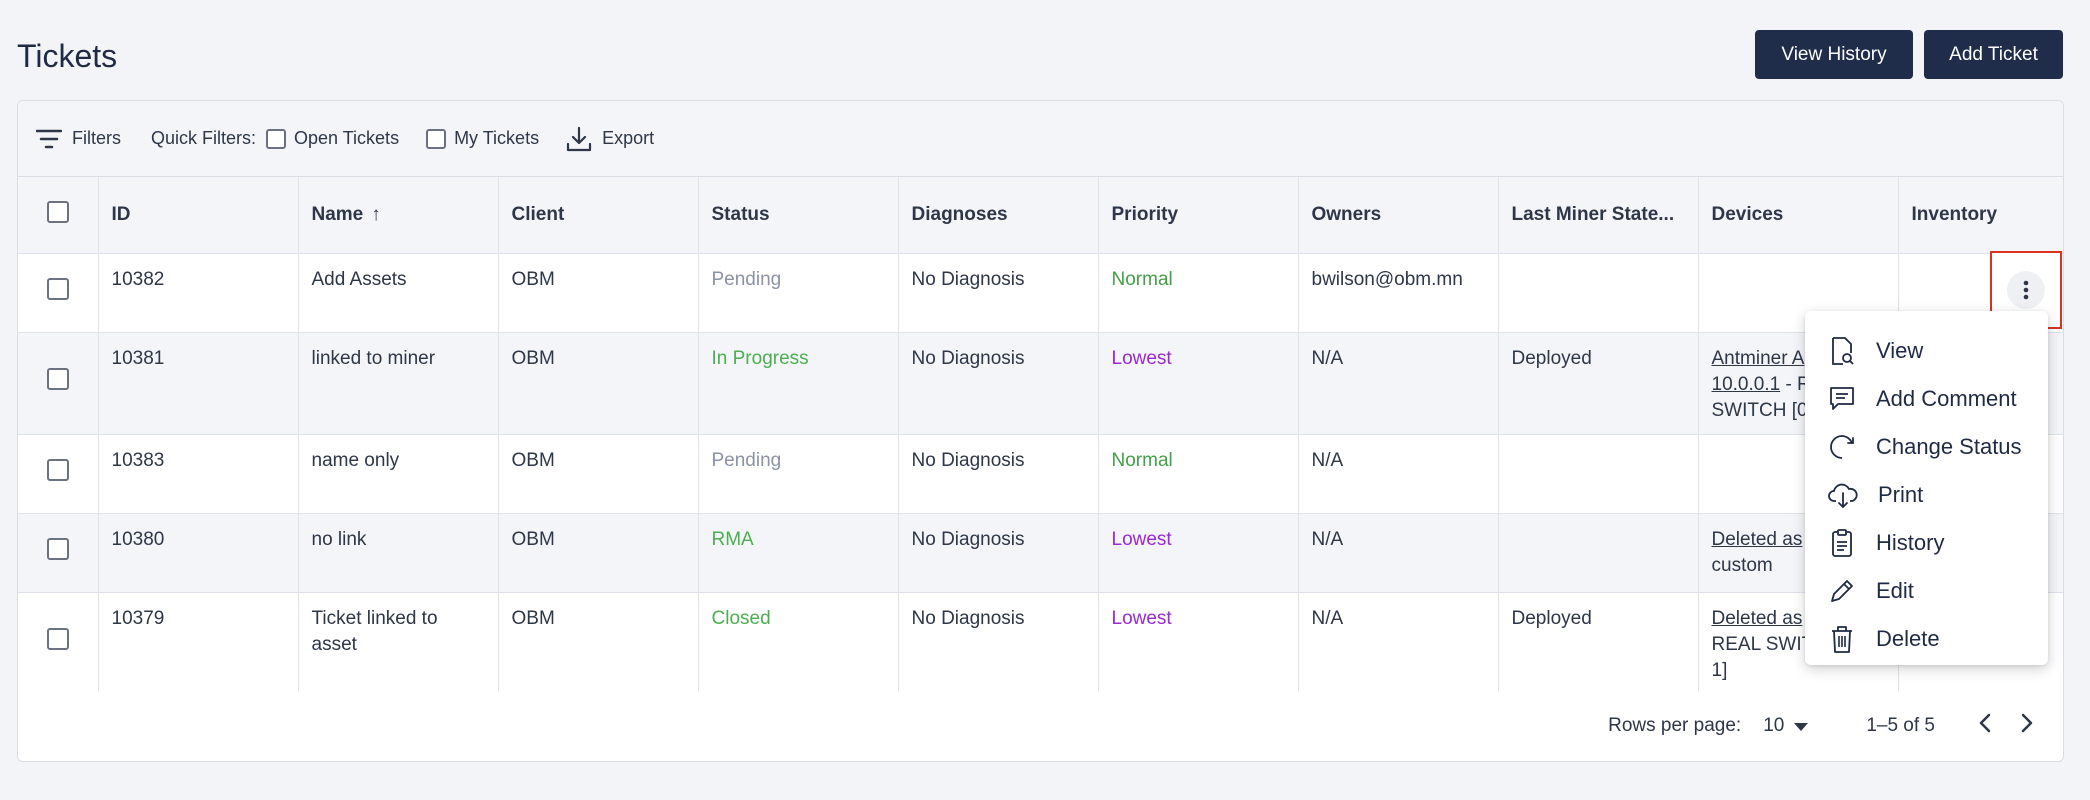 The height and width of the screenshot is (800, 2090). What do you see at coordinates (1993, 54) in the screenshot?
I see `add-ticket-button: Add Ticket` at bounding box center [1993, 54].